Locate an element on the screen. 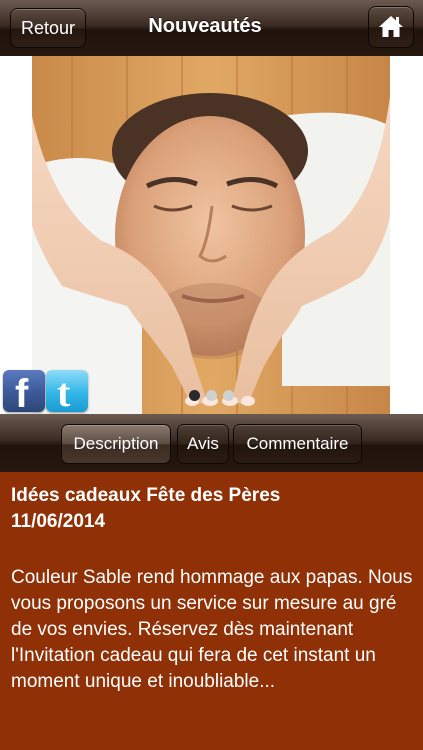 The image size is (423, 750). article-date: 11/06/2014 is located at coordinates (58, 521).